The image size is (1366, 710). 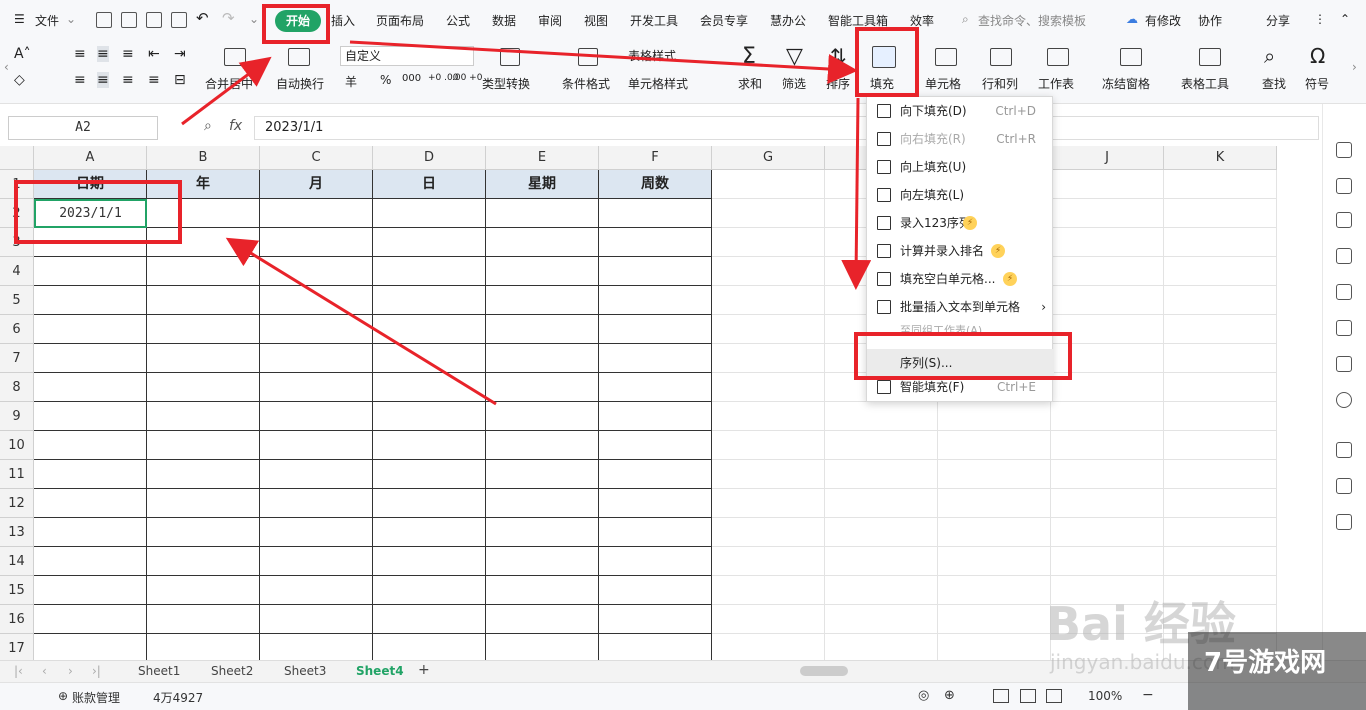 I want to click on cell-k14, so click(x=1220, y=561).